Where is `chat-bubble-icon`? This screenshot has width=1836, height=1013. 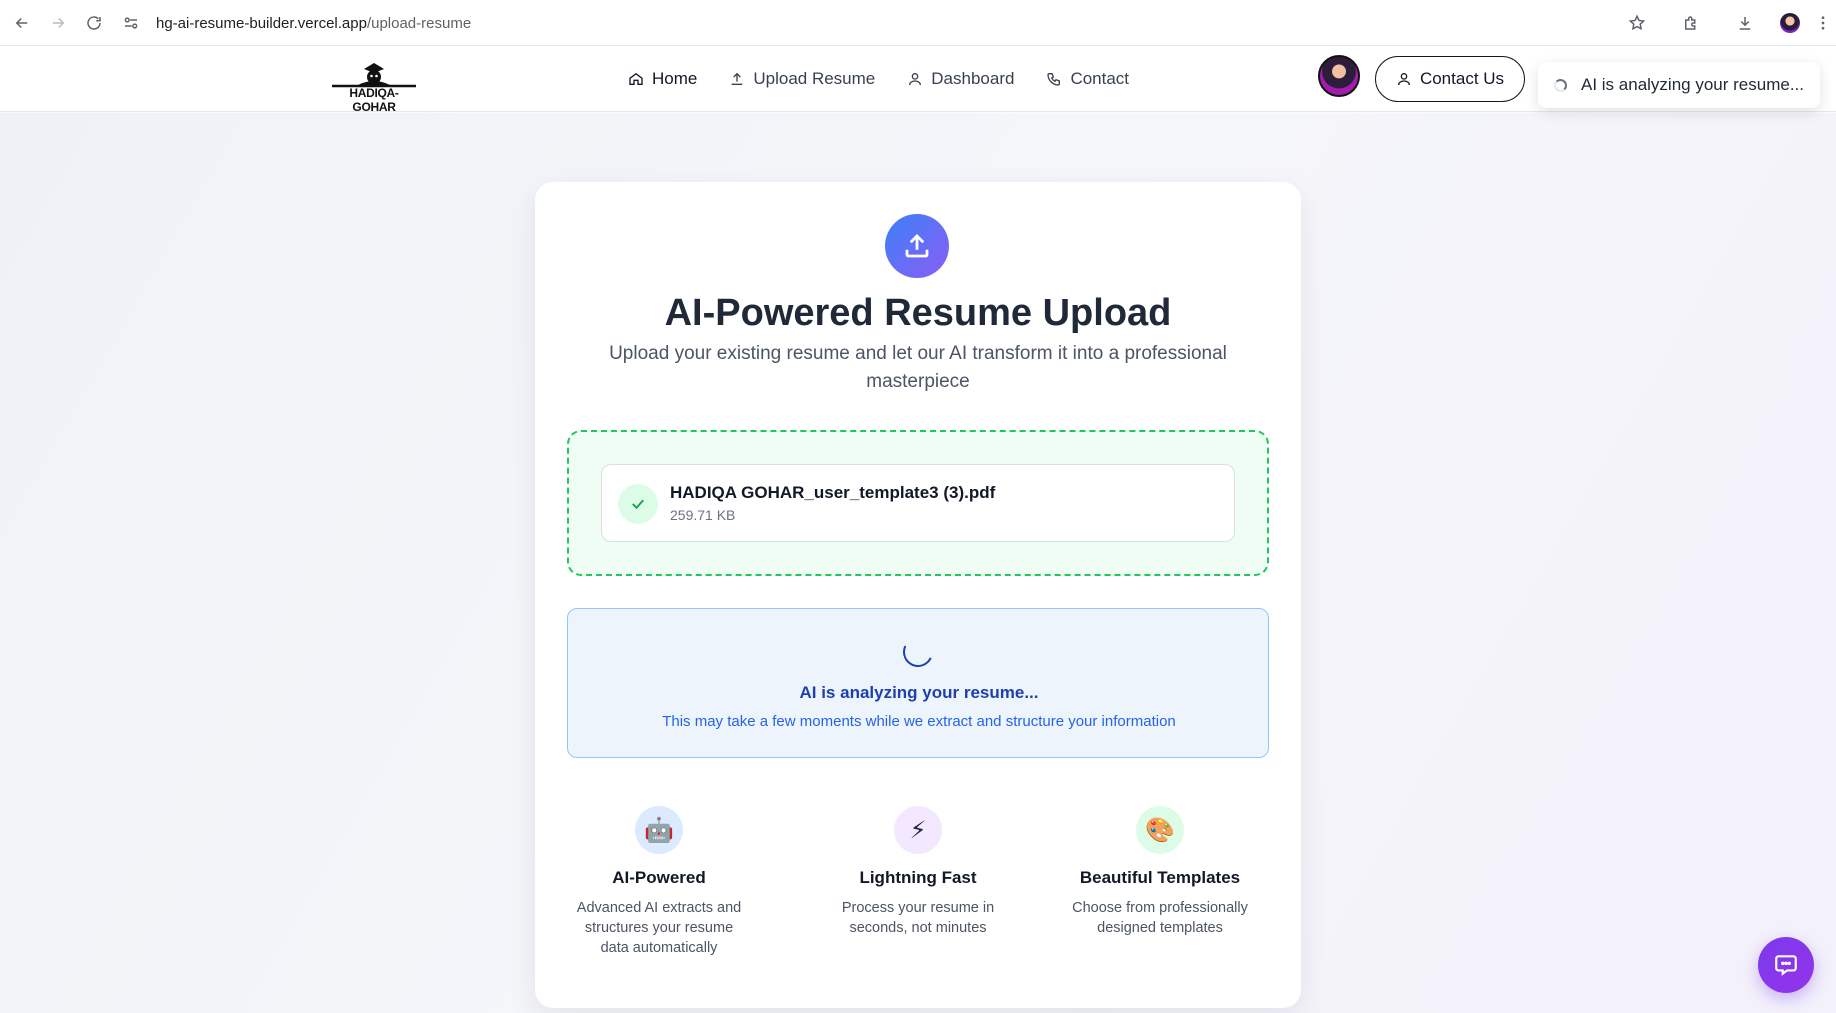
chat-bubble-icon is located at coordinates (1786, 965).